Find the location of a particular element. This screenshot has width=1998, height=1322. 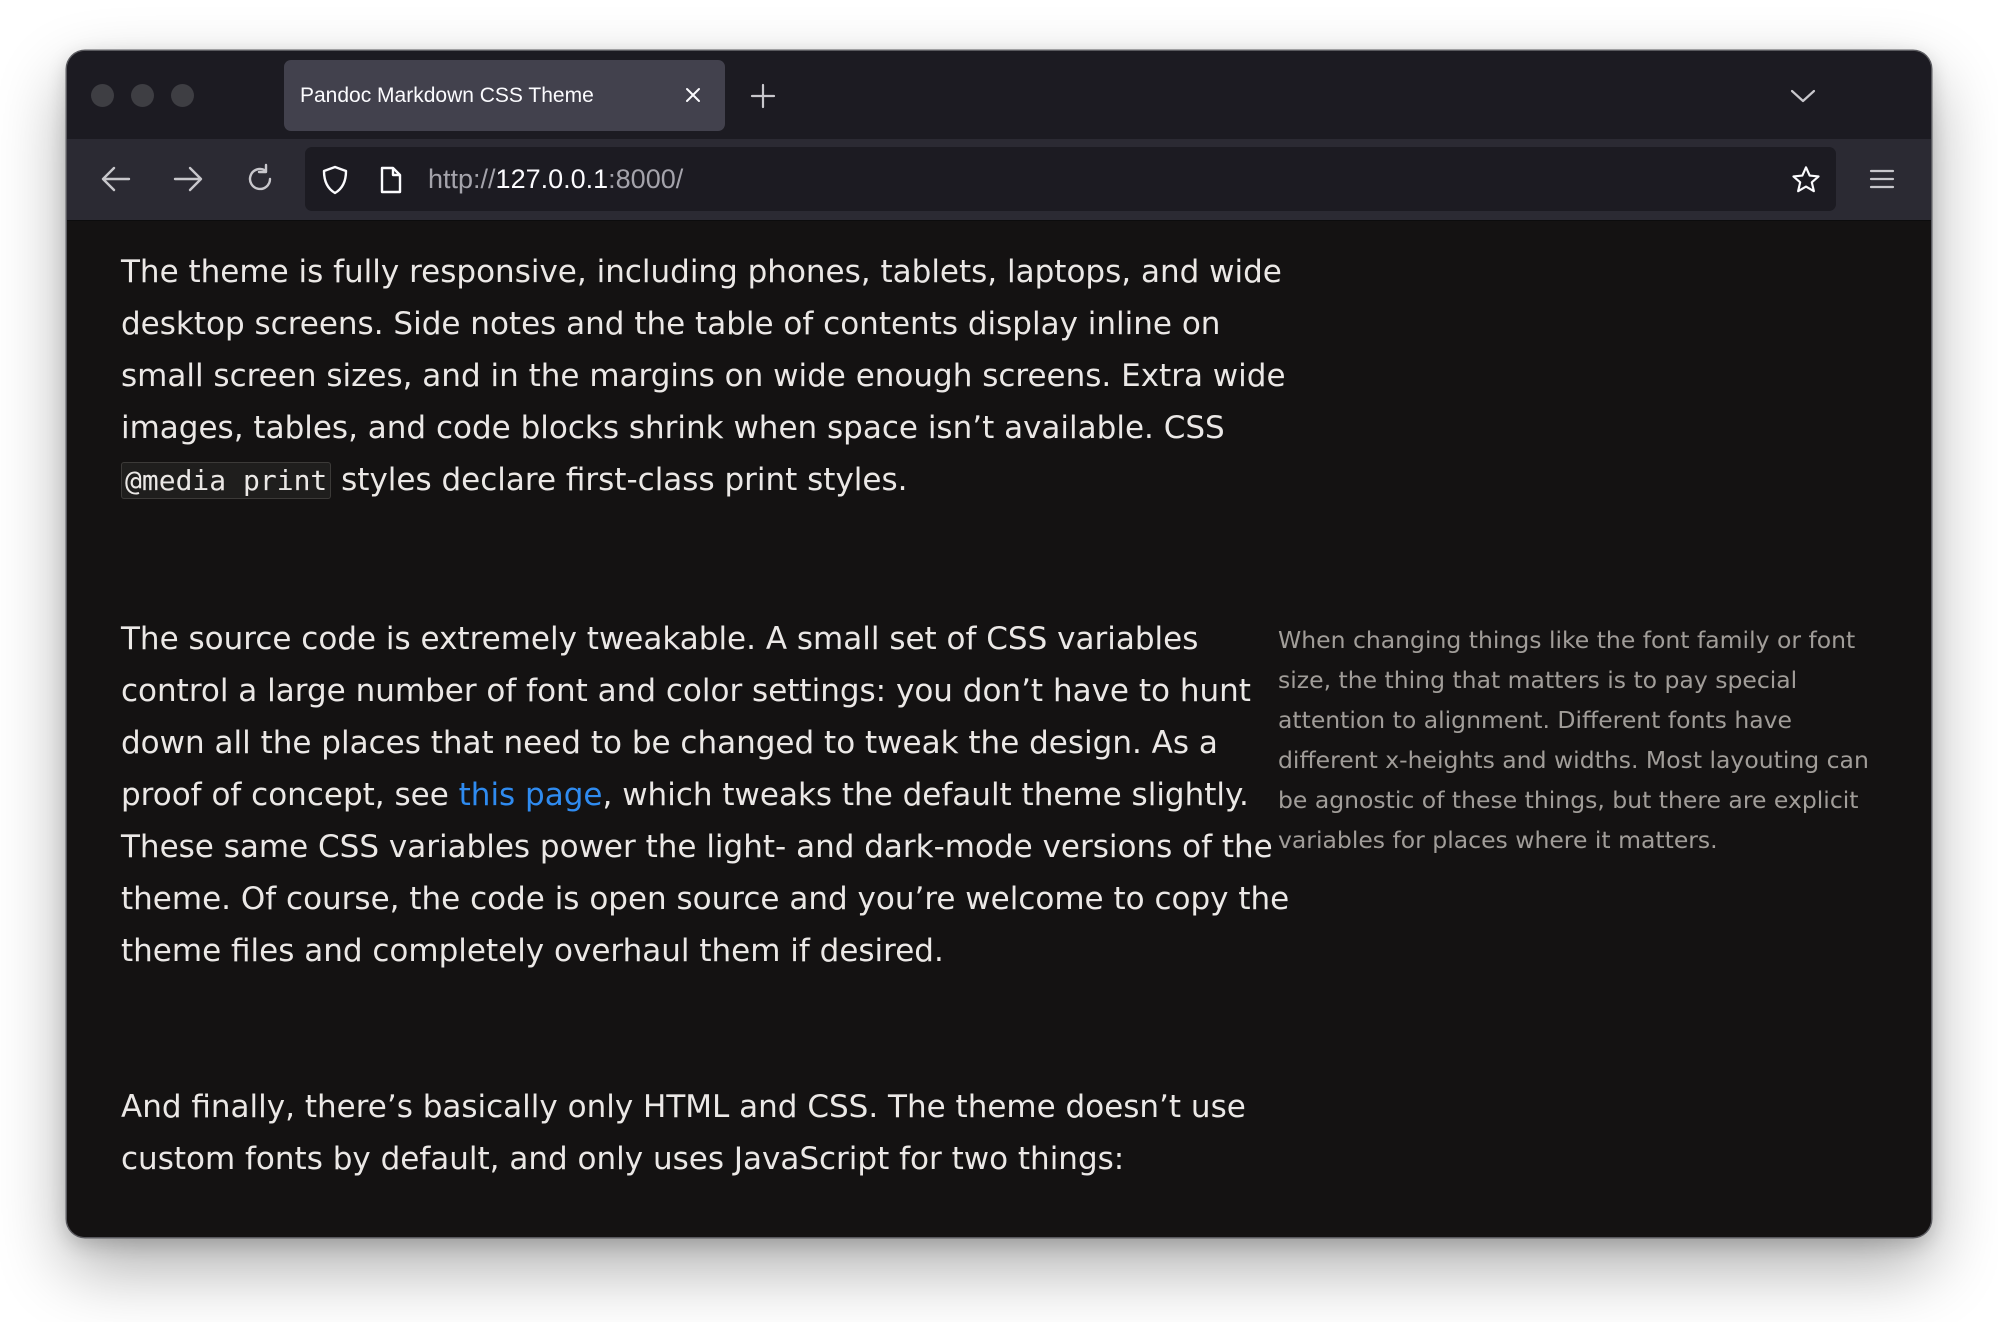

browser-tab-active: Pandoc Markdown CSS Theme is located at coordinates (504, 95).